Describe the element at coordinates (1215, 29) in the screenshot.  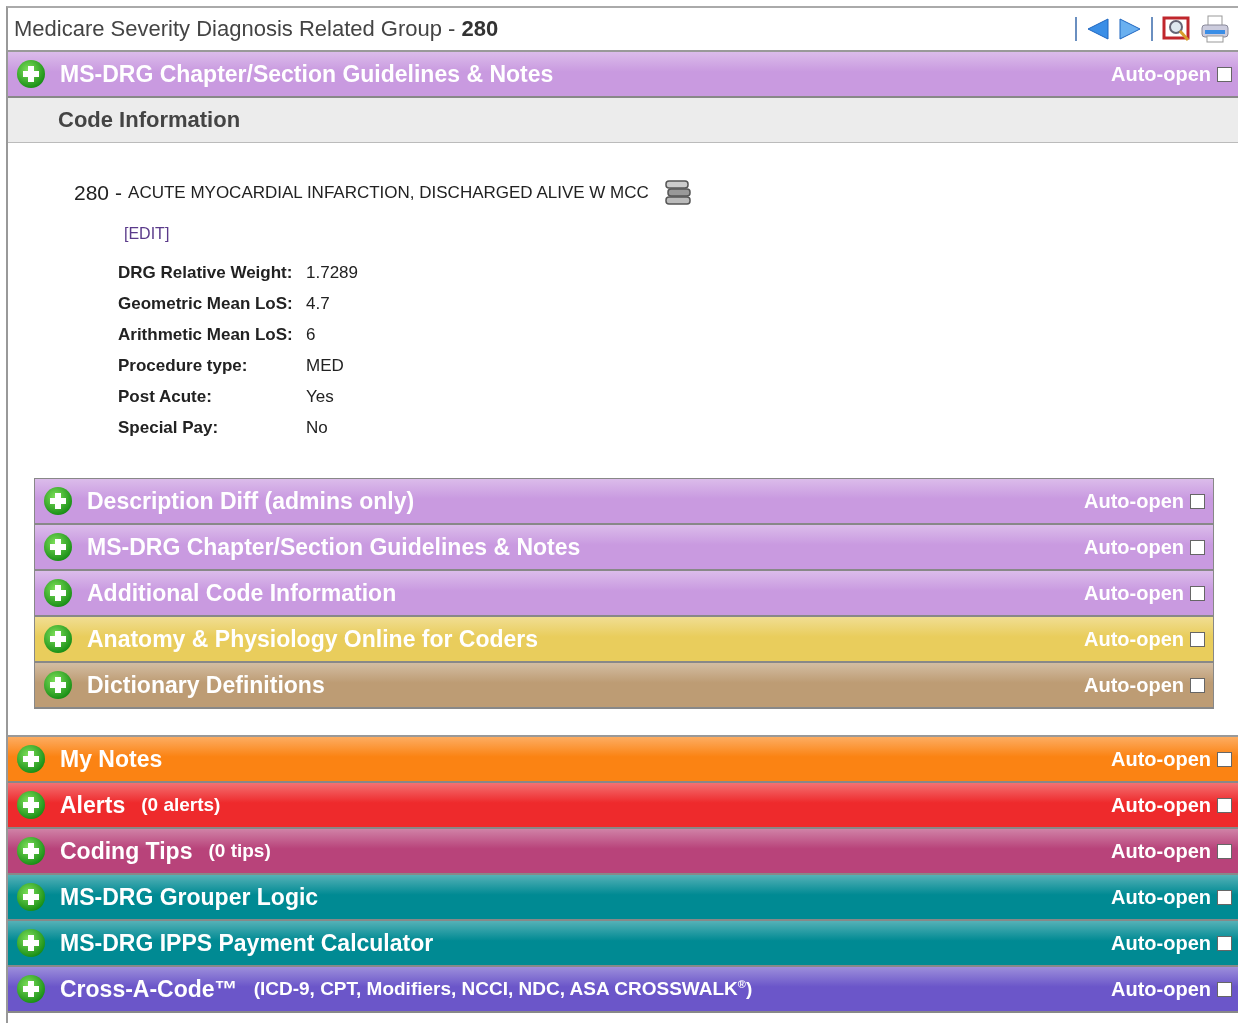
I see `print-icon` at that location.